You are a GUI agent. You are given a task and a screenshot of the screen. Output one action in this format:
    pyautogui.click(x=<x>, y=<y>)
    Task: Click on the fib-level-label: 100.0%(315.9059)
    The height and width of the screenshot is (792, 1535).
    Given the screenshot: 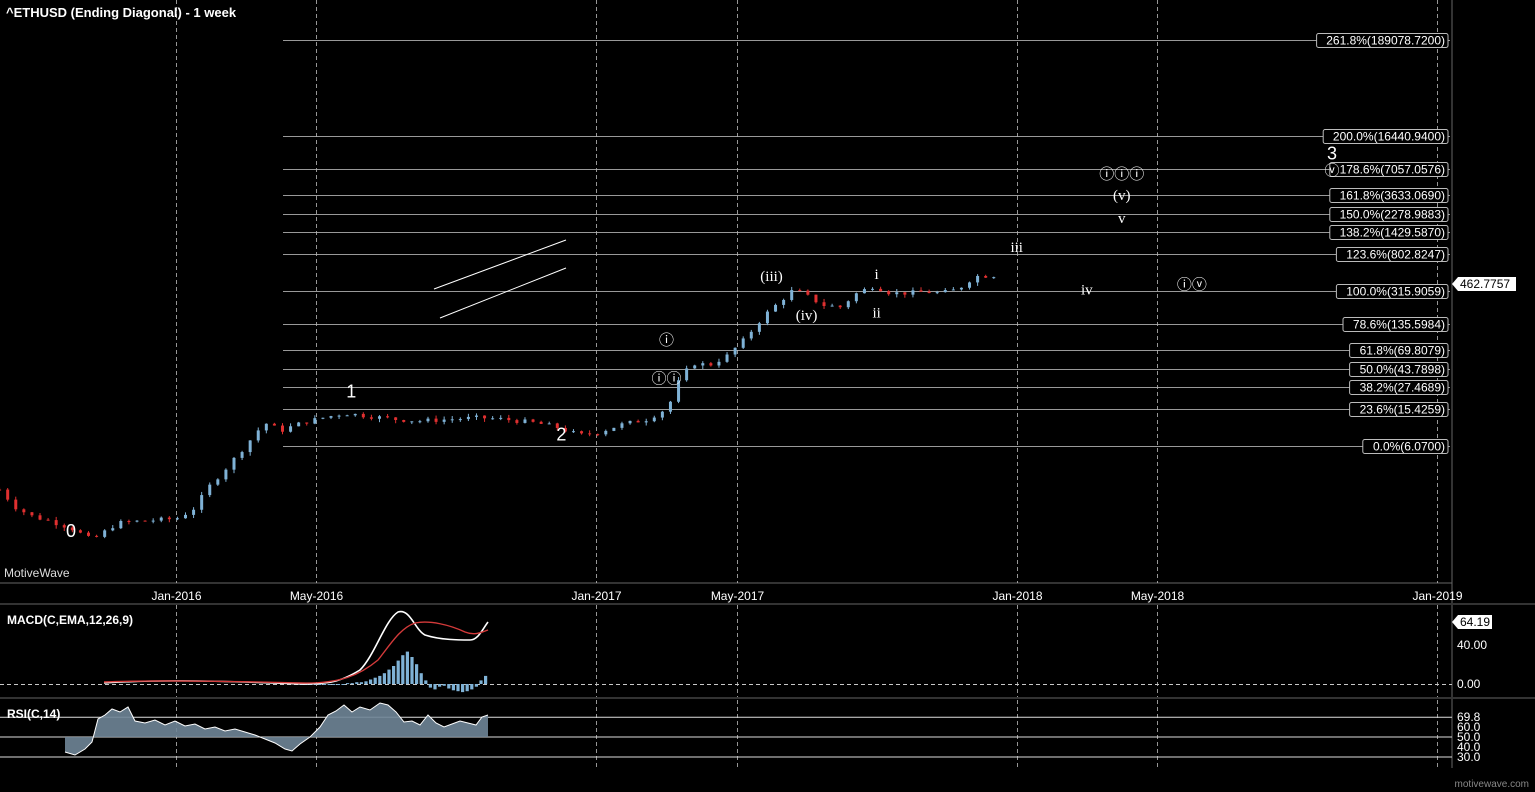 What is the action you would take?
    pyautogui.click(x=1395, y=292)
    